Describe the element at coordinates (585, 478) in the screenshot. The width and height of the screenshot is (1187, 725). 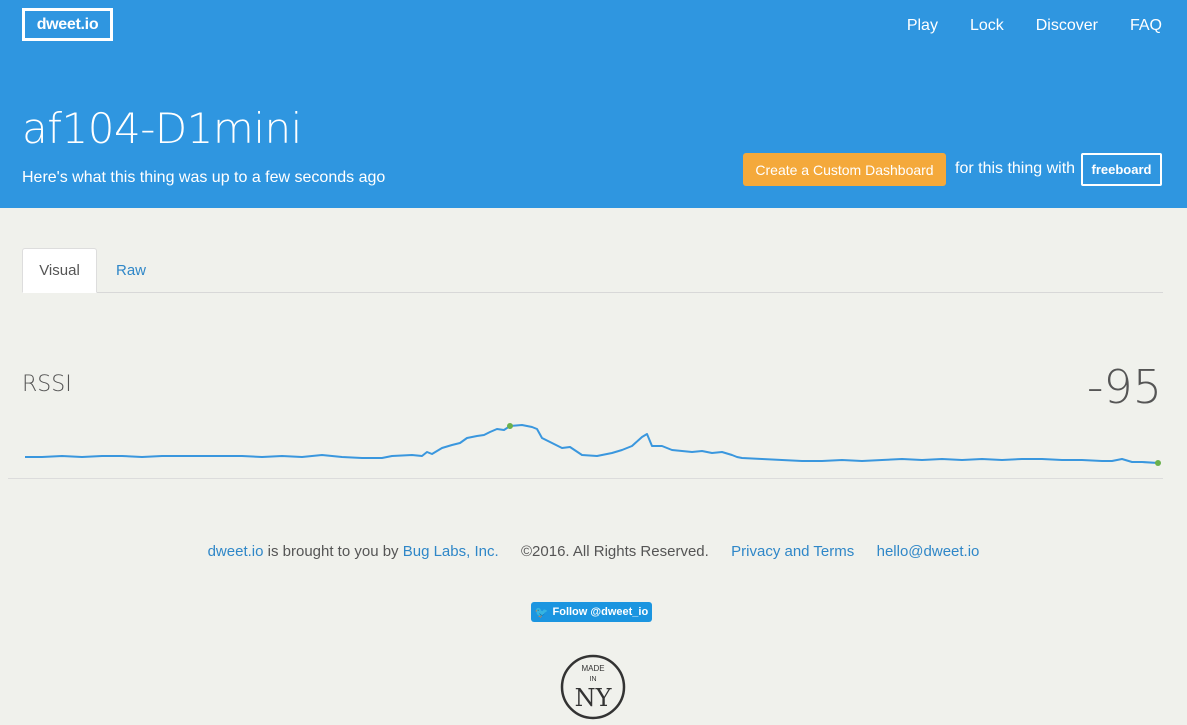
I see `section-divider` at that location.